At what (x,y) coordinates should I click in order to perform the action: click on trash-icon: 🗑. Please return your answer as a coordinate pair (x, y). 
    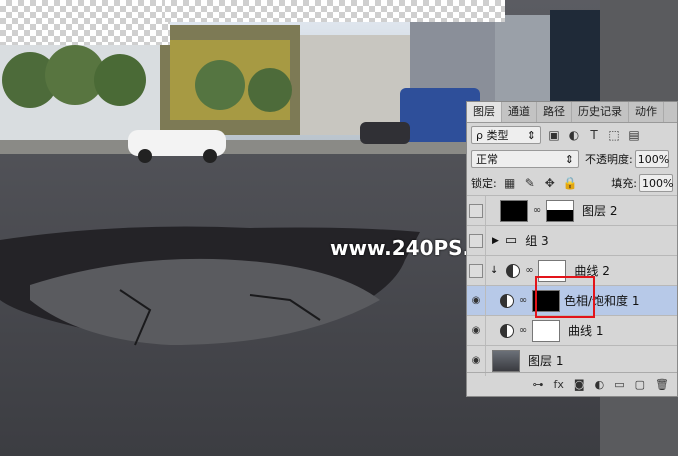
    Looking at the image, I should click on (662, 384).